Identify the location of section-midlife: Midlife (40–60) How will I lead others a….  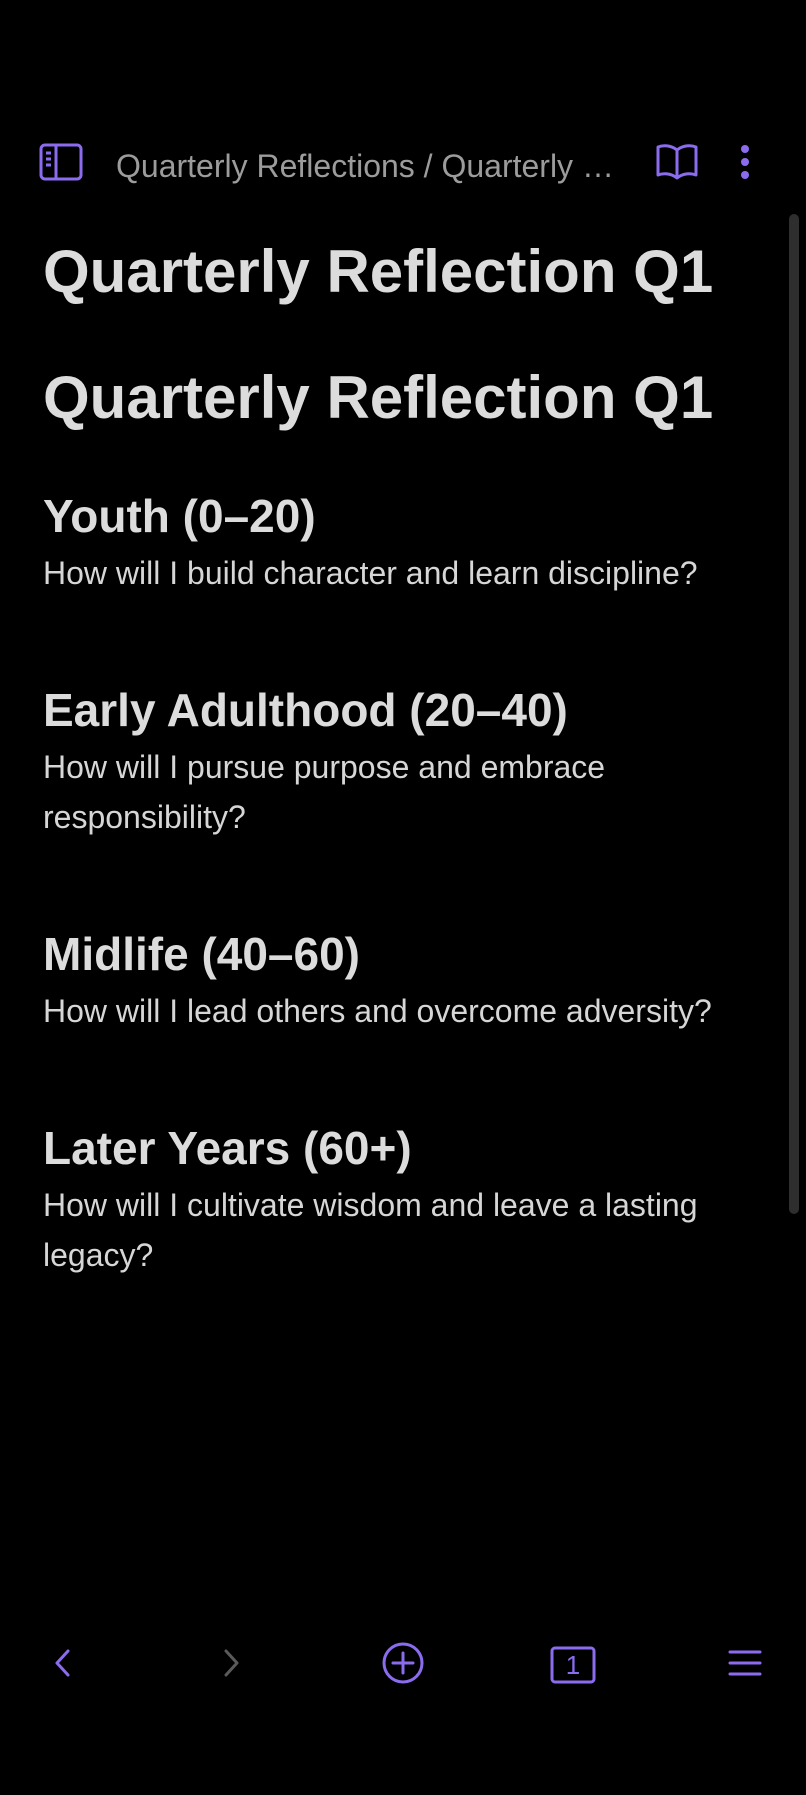
(393, 981).